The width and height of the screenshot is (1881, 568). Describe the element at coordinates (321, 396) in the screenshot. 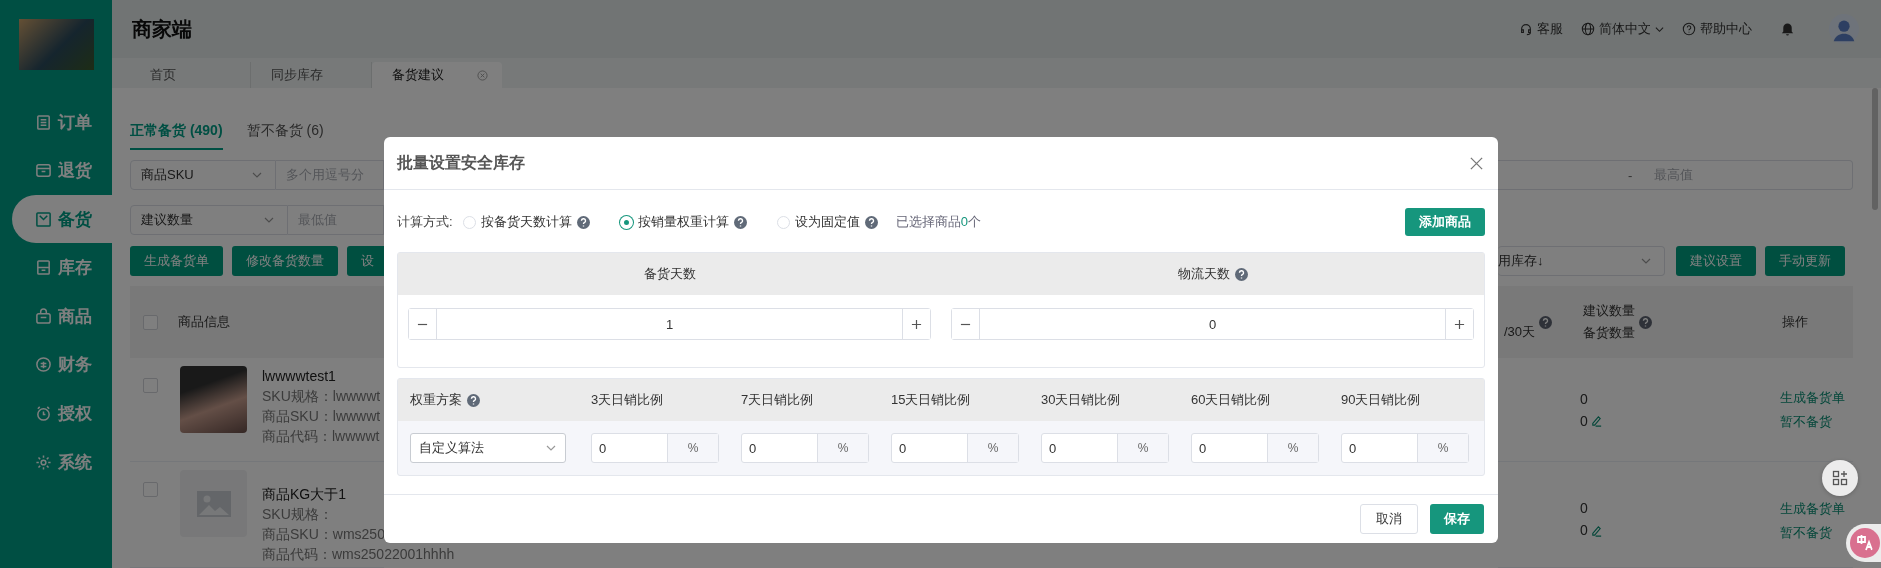

I see `product-detail: SKU规格：lwwwwt` at that location.